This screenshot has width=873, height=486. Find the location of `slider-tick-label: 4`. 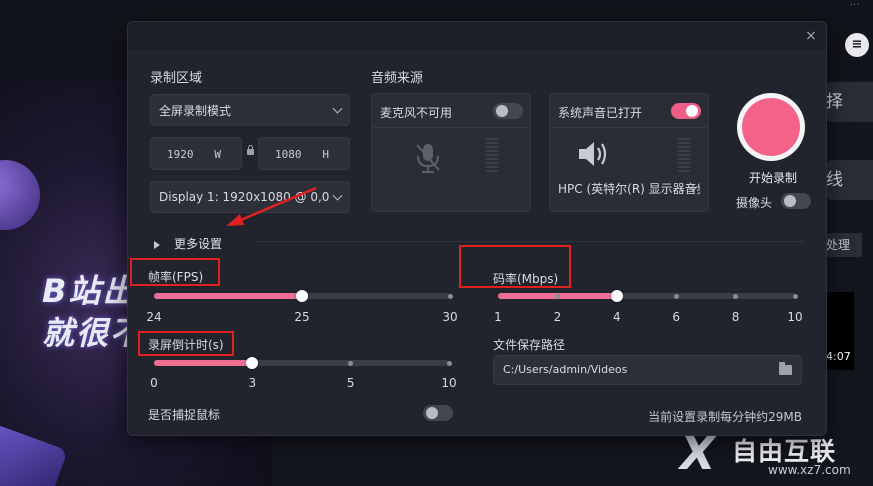

slider-tick-label: 4 is located at coordinates (616, 317).